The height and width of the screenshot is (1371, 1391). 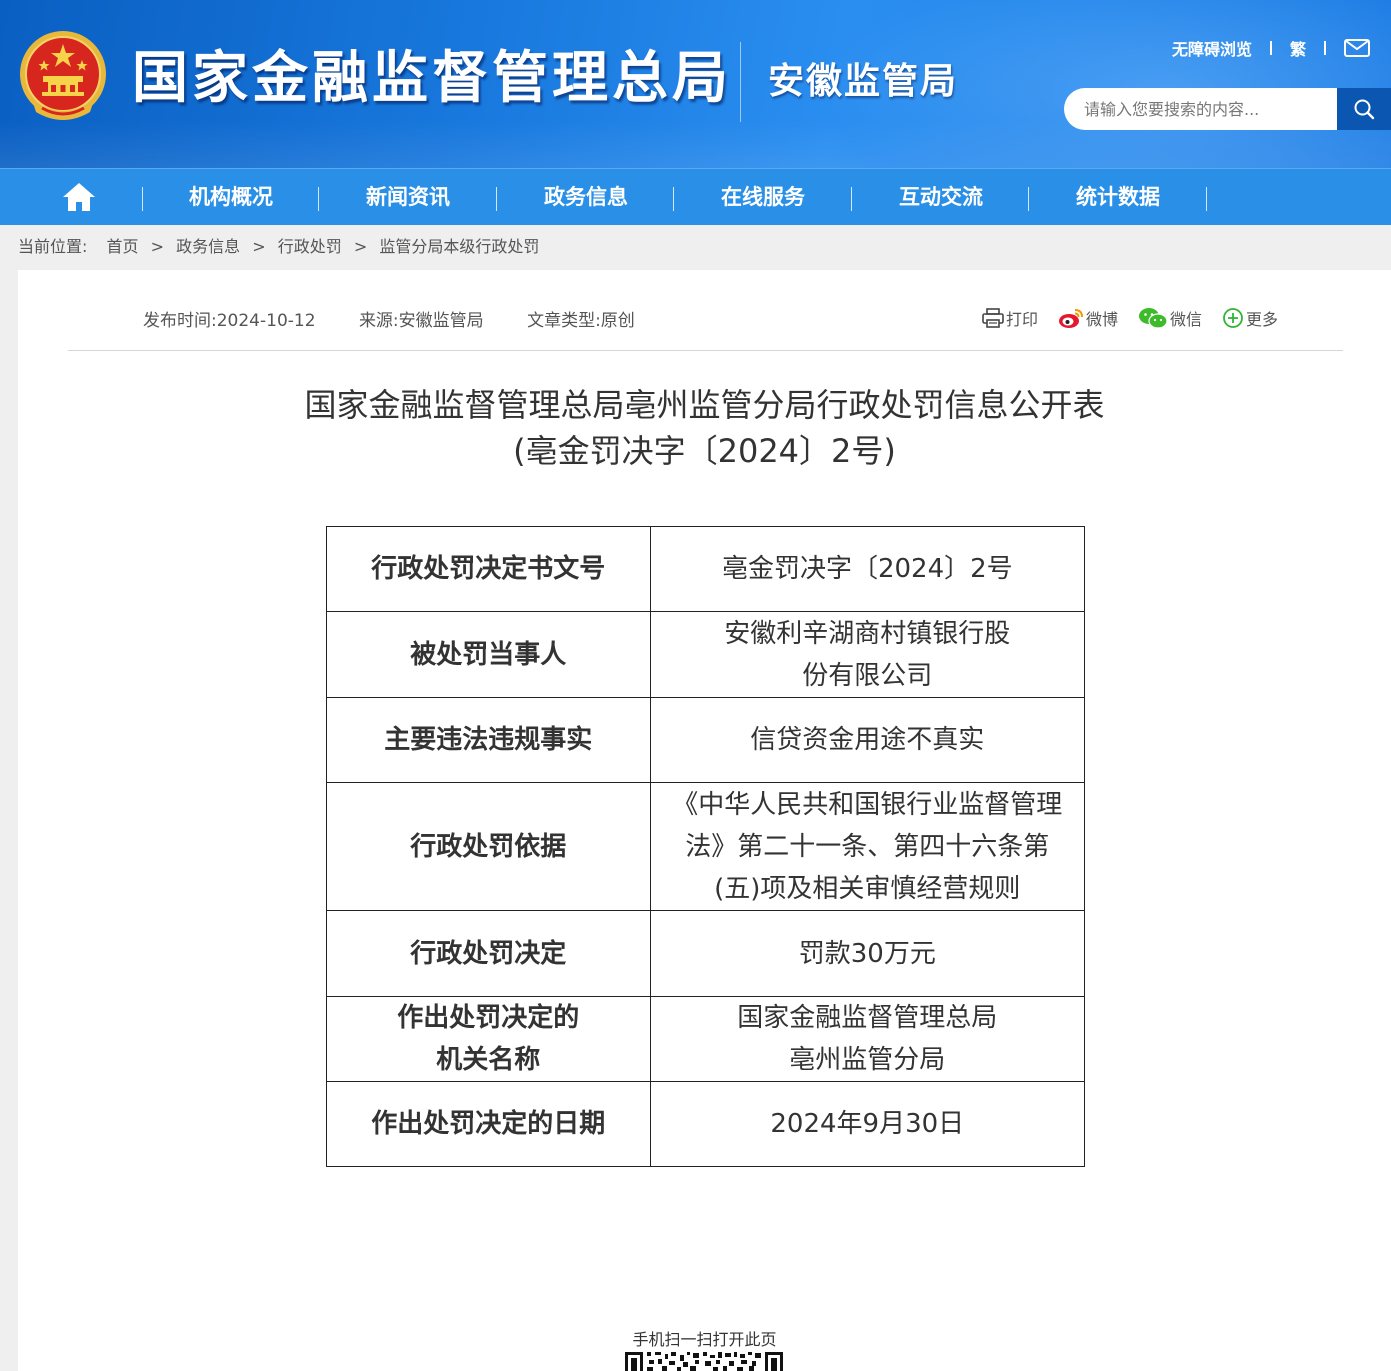 I want to click on print-label: 打印, so click(x=1022, y=319).